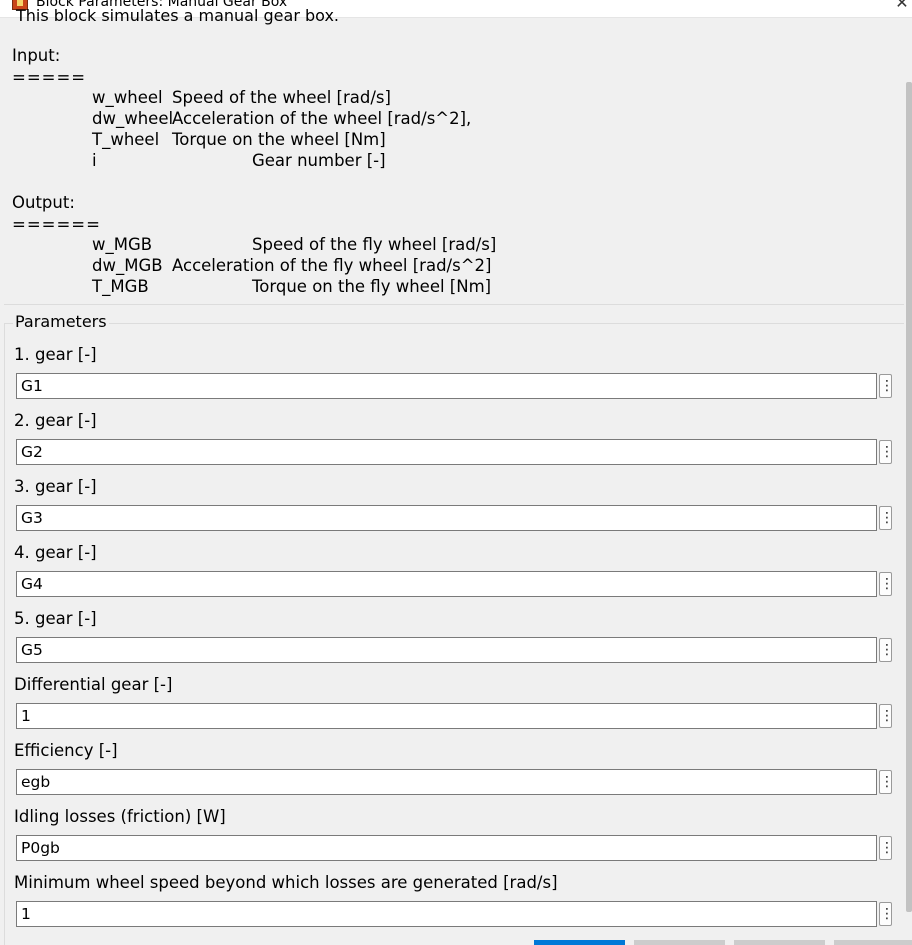 This screenshot has height=945, width=912. I want to click on min-wheel-speed-input, so click(446, 914).